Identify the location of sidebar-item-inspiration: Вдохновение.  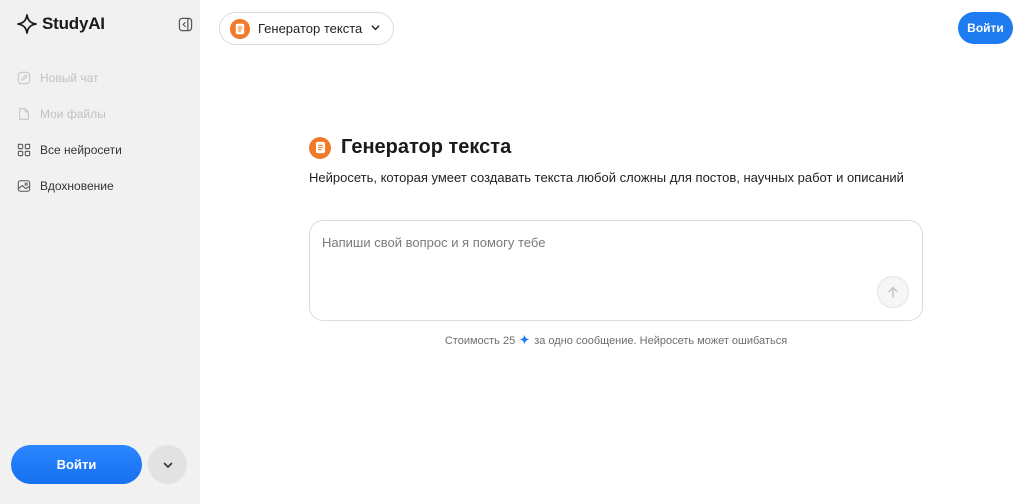
(101, 186).